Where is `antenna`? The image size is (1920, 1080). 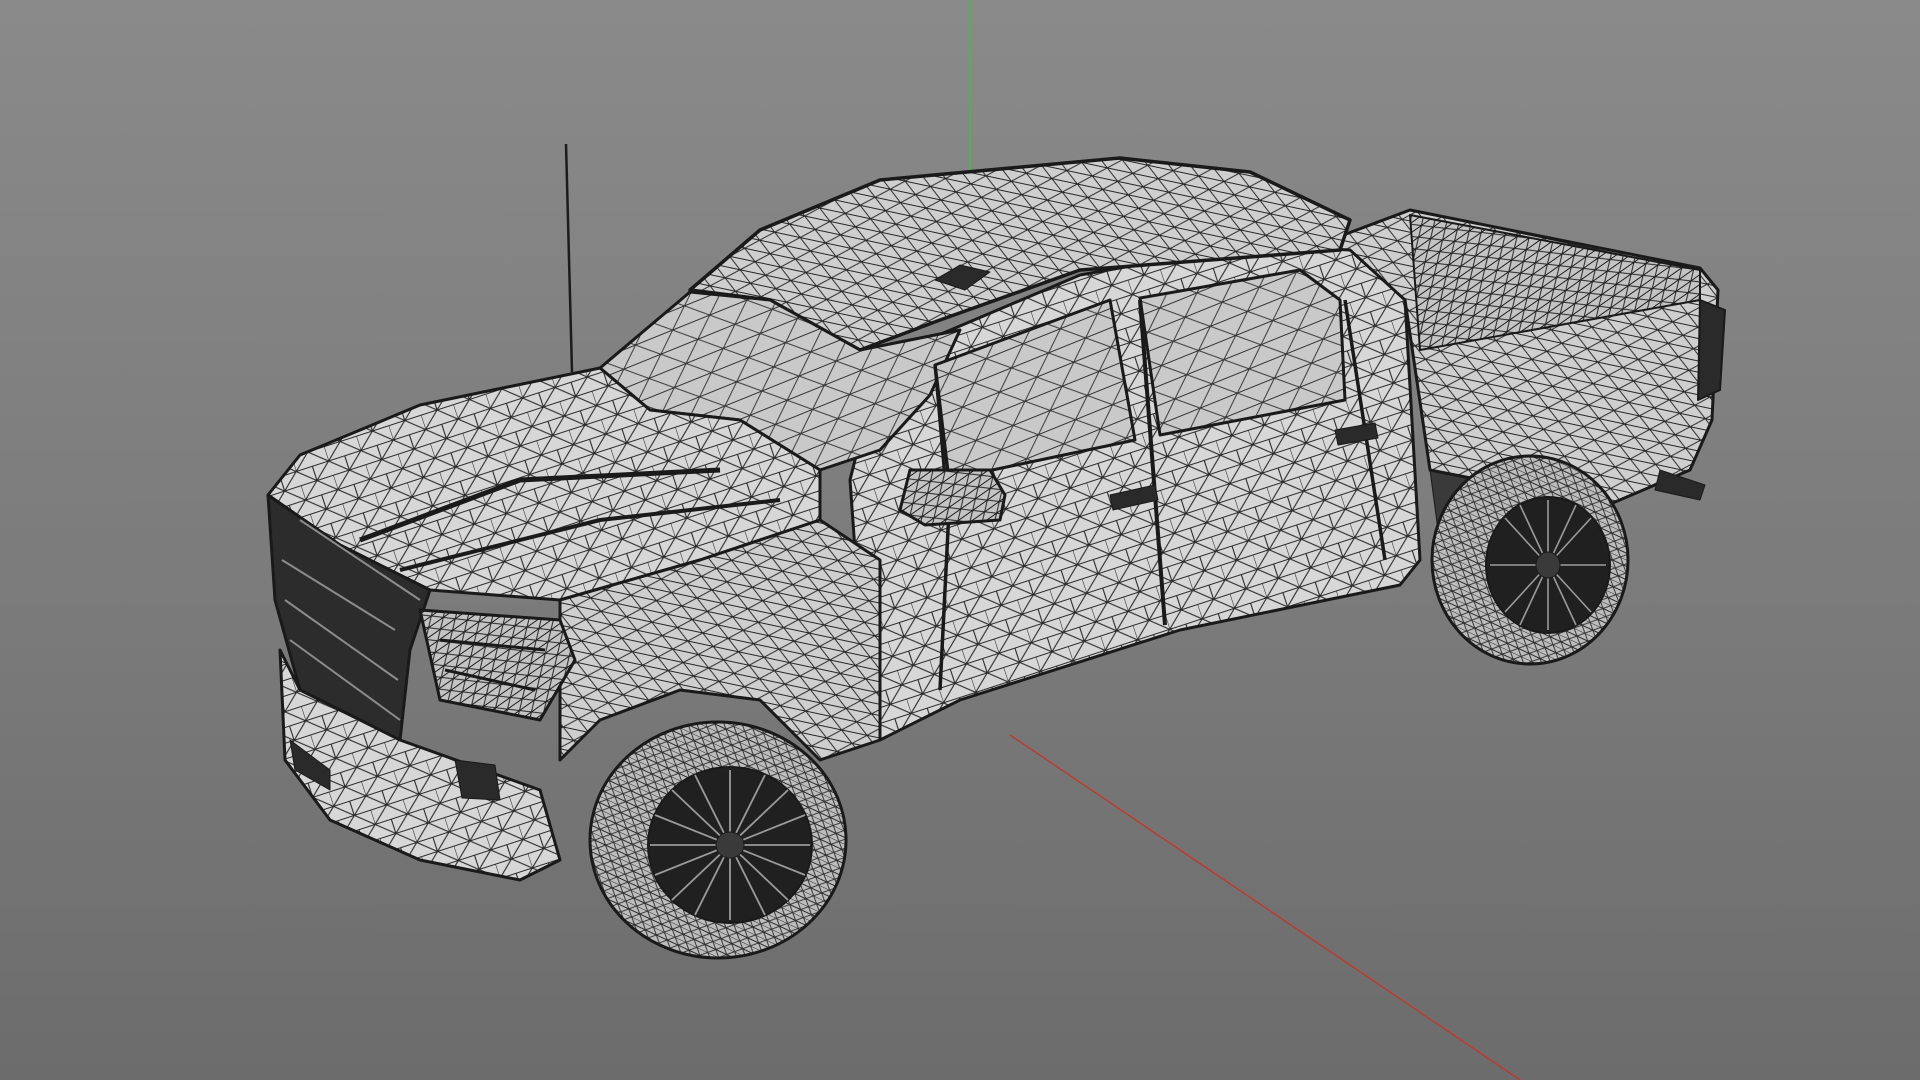
antenna is located at coordinates (569, 258).